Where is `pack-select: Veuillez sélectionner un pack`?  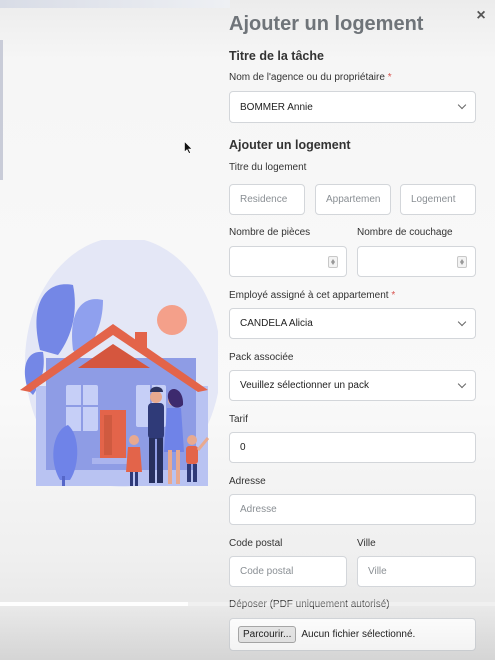 pack-select: Veuillez sélectionner un pack is located at coordinates (352, 385).